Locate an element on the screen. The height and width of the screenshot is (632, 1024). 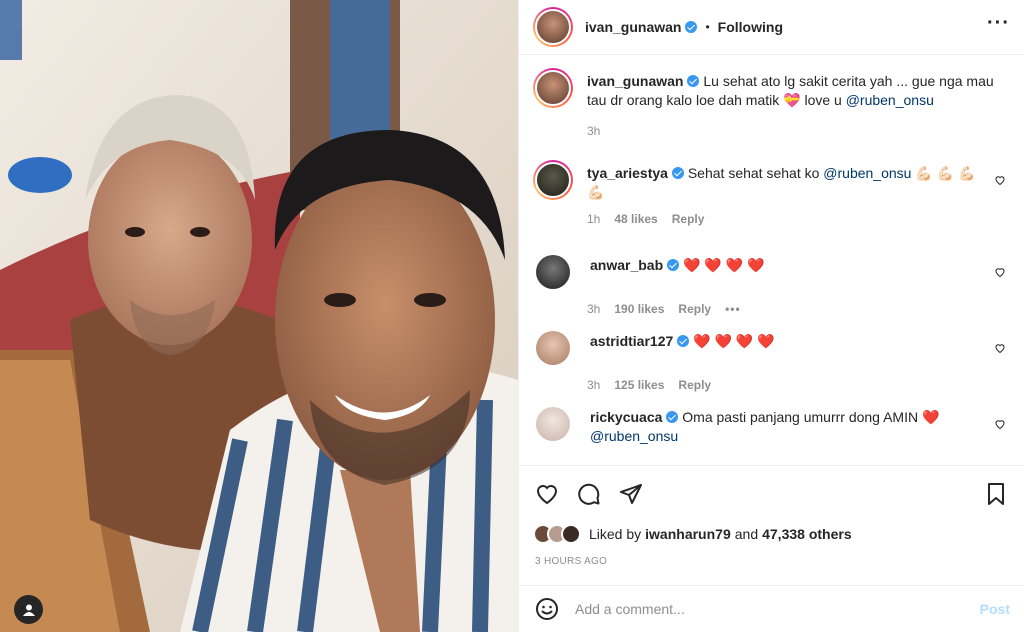
post-timestamp: 3 HOURS AGO is located at coordinates (571, 561).